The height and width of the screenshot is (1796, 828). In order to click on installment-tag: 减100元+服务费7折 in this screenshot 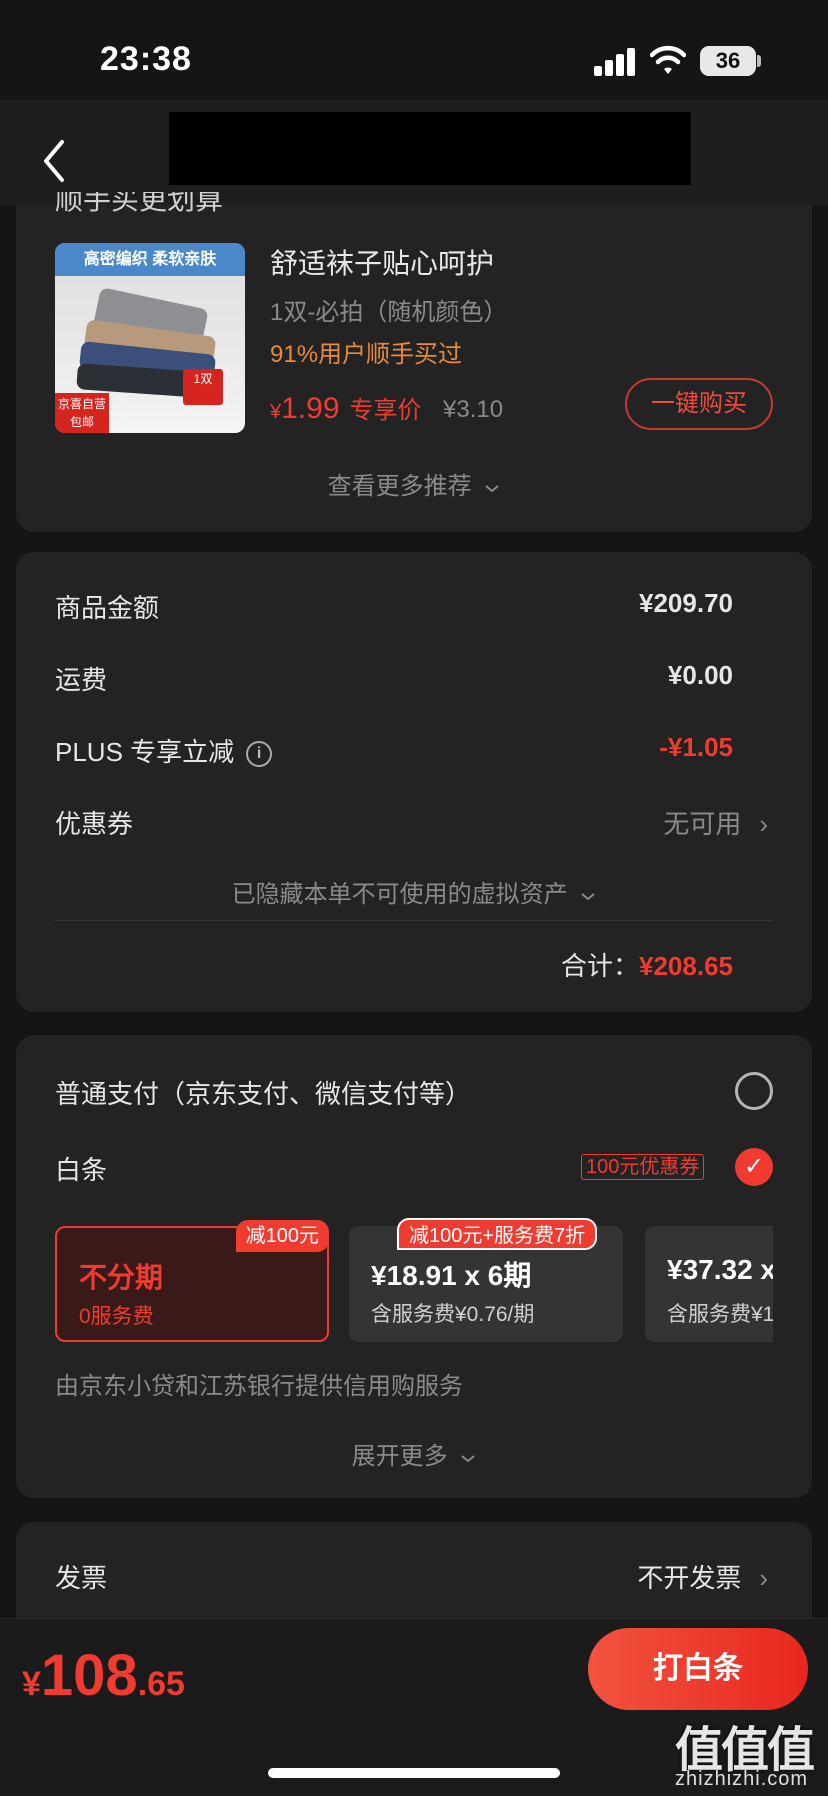, I will do `click(497, 1234)`.